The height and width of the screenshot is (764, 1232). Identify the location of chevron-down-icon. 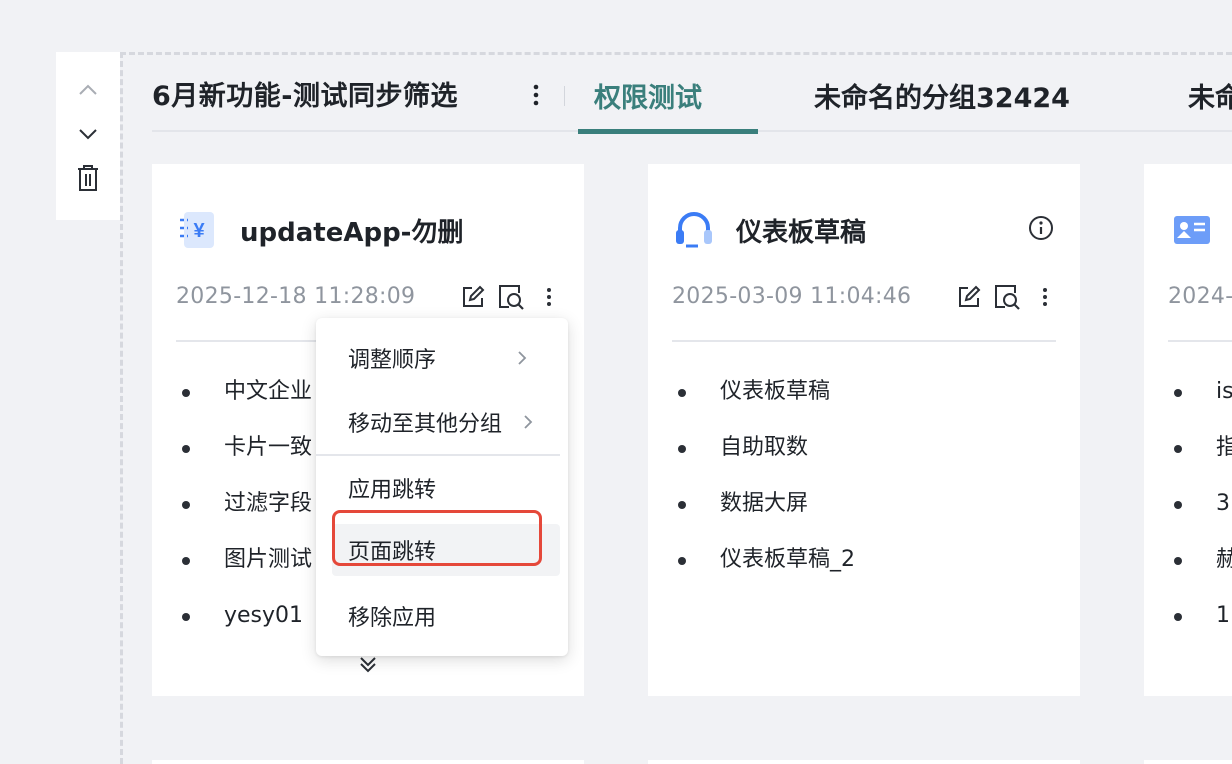
(88, 134).